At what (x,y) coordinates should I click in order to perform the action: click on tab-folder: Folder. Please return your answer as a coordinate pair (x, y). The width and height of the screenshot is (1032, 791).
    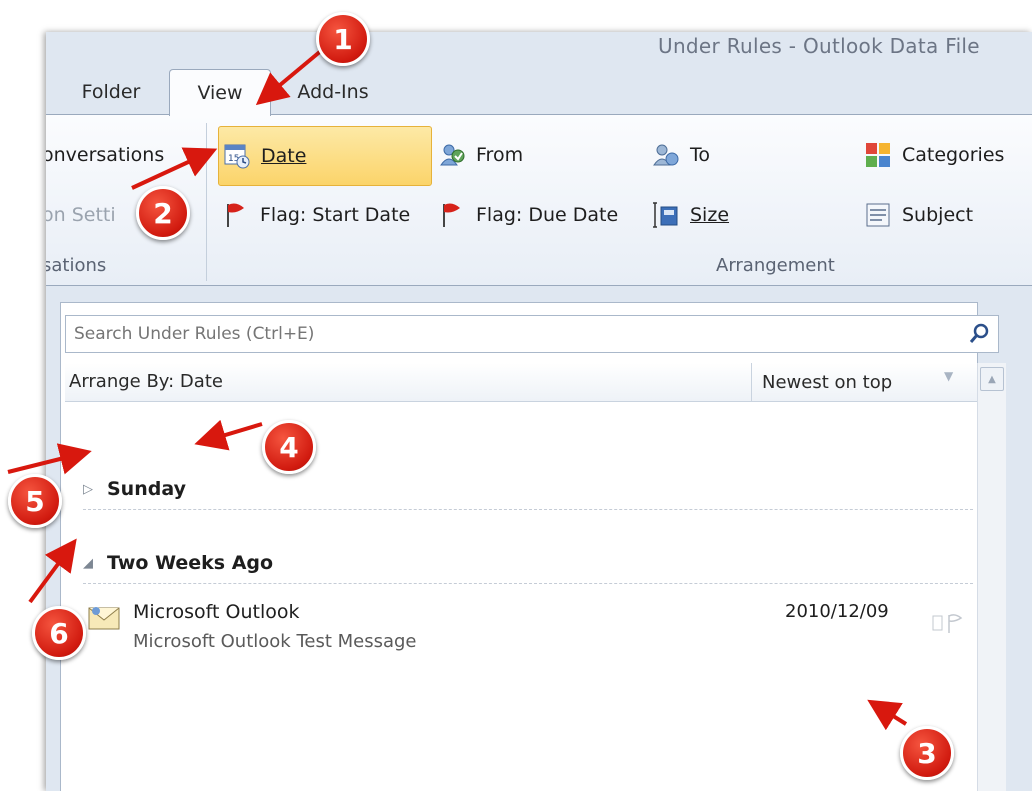
    Looking at the image, I should click on (111, 92).